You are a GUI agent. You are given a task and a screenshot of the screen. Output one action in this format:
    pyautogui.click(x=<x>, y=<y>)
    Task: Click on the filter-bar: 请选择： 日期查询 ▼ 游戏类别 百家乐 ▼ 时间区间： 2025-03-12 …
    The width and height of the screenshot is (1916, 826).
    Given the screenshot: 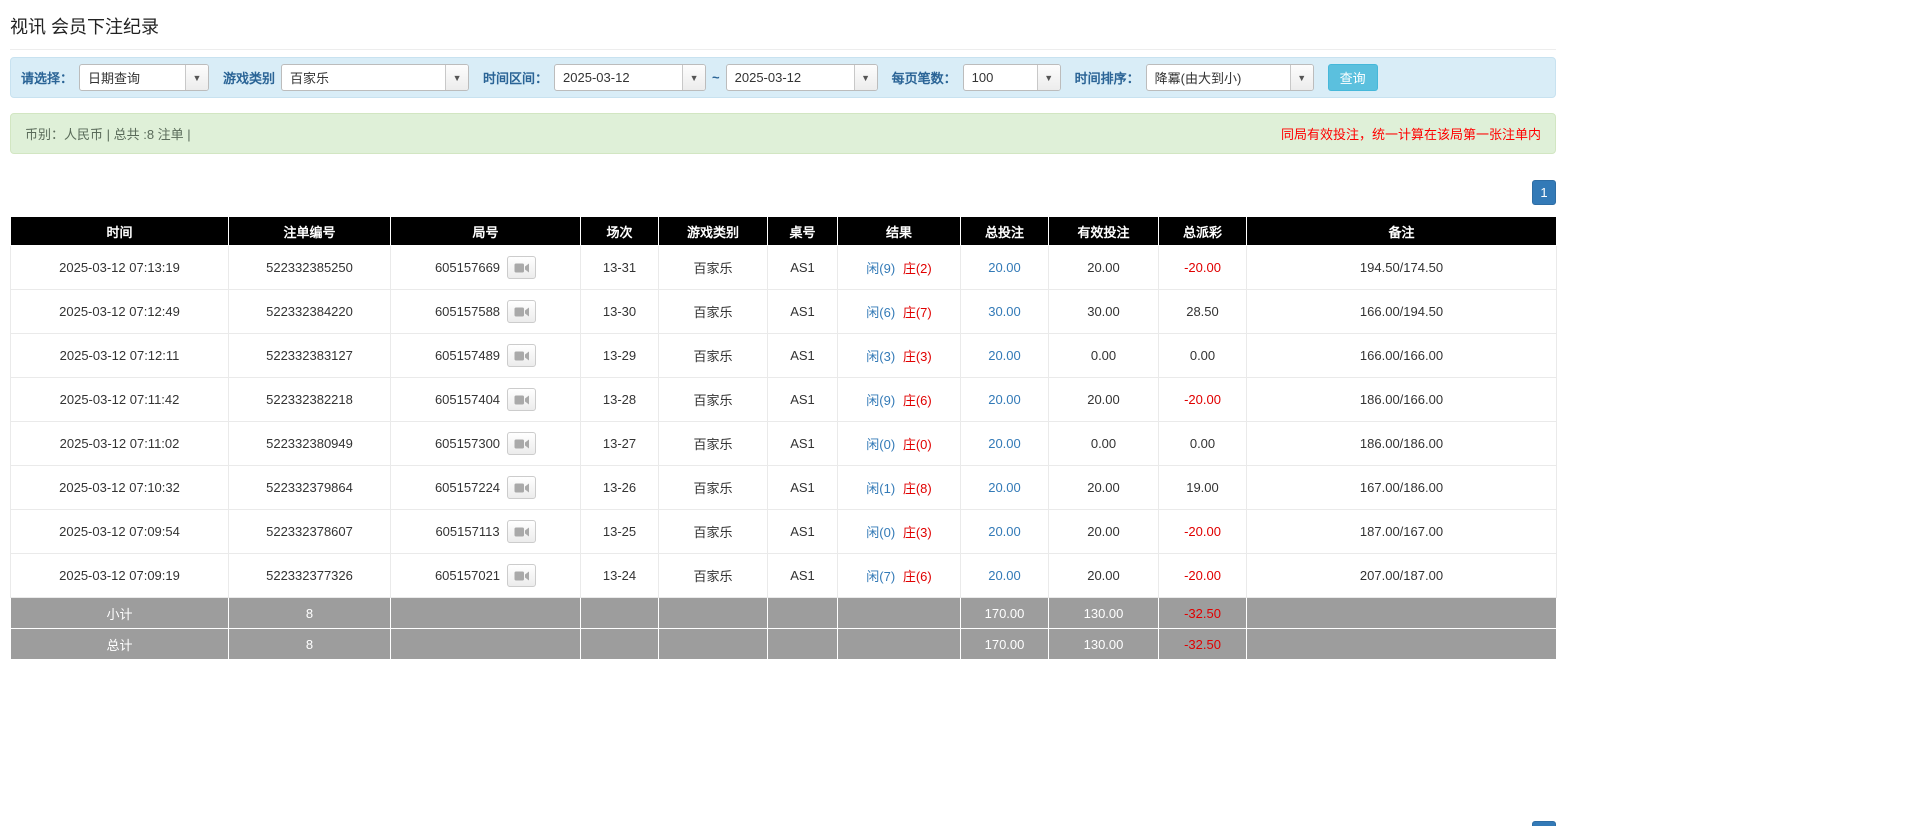 What is the action you would take?
    pyautogui.click(x=783, y=77)
    